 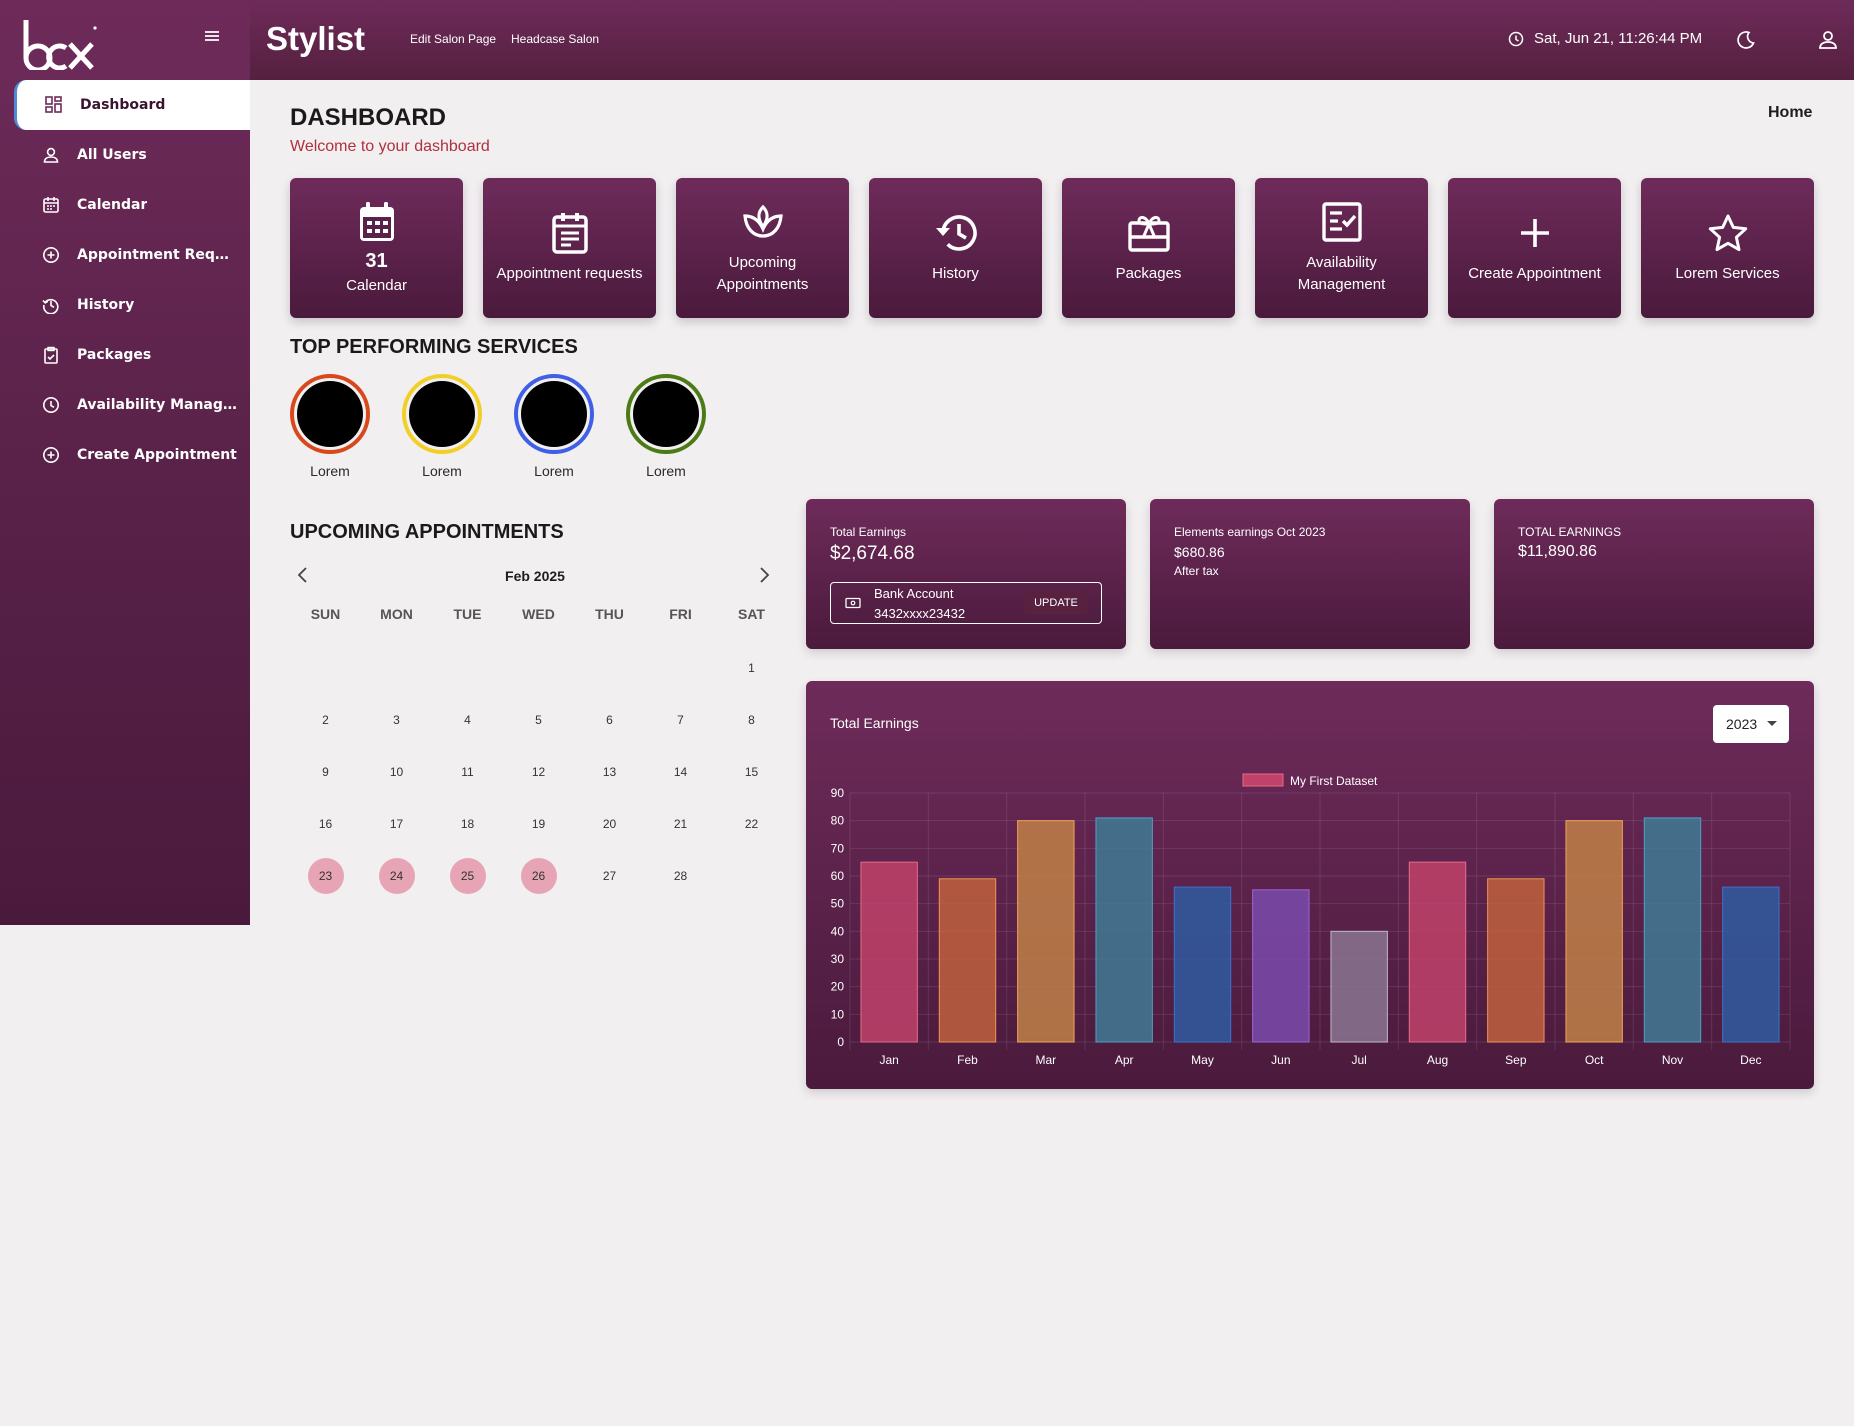 I want to click on tile-label: Appointment requests, so click(x=569, y=273).